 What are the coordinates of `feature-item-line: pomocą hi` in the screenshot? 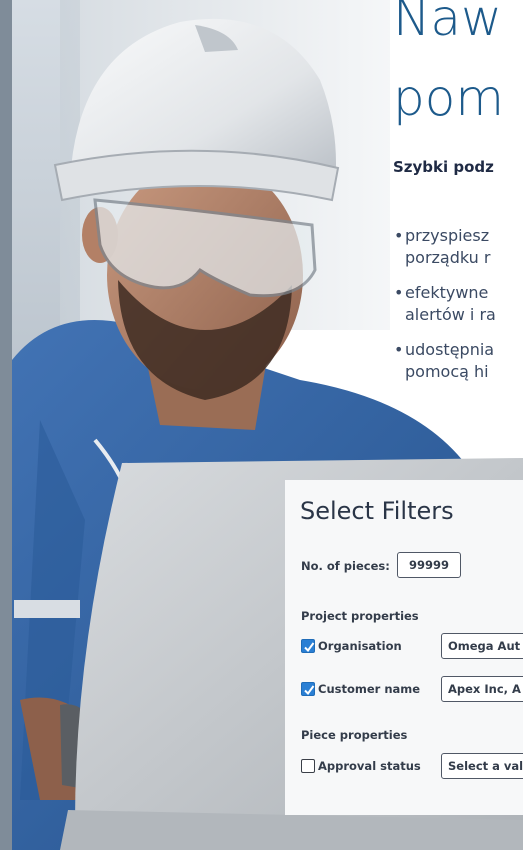 It's located at (447, 371).